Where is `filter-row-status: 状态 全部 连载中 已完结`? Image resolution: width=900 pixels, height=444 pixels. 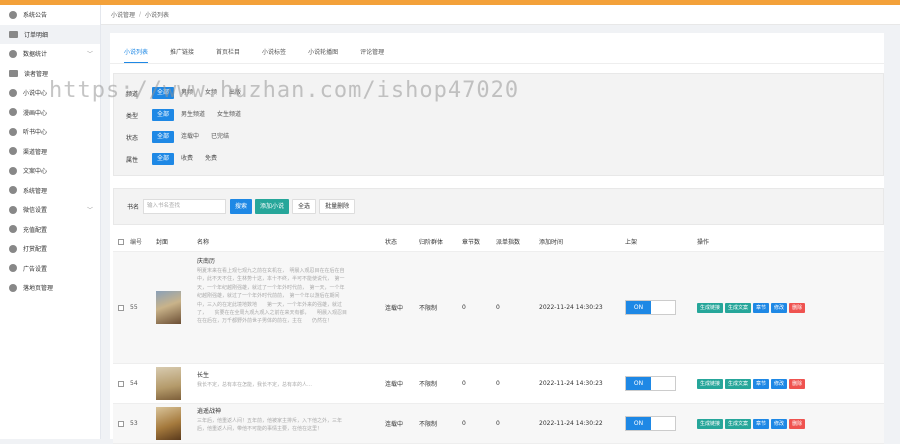
filter-row-status: 状态 全部 连载中 已完结 is located at coordinates (181, 137).